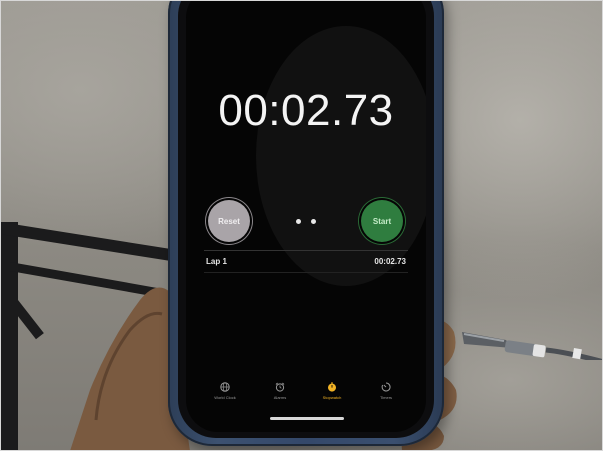 The height and width of the screenshot is (451, 603). I want to click on tab-label: Stopwatch, so click(332, 397).